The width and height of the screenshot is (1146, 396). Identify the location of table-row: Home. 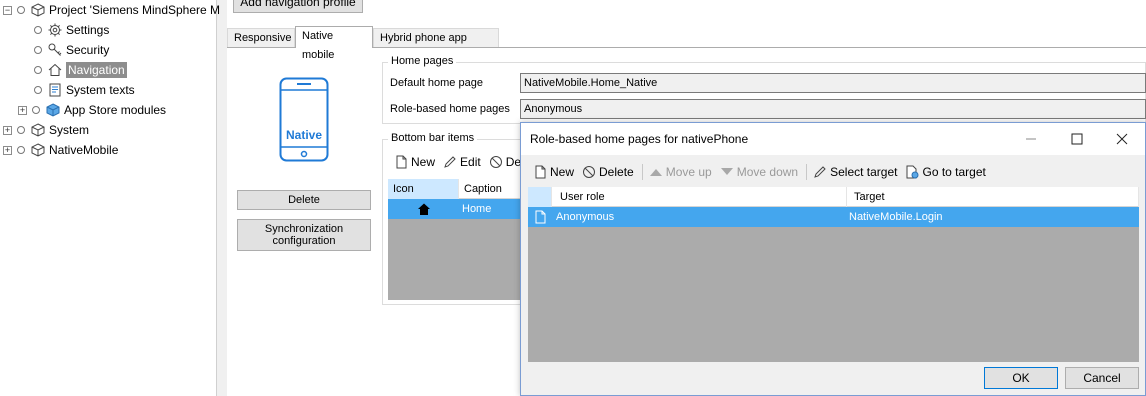
(455, 209).